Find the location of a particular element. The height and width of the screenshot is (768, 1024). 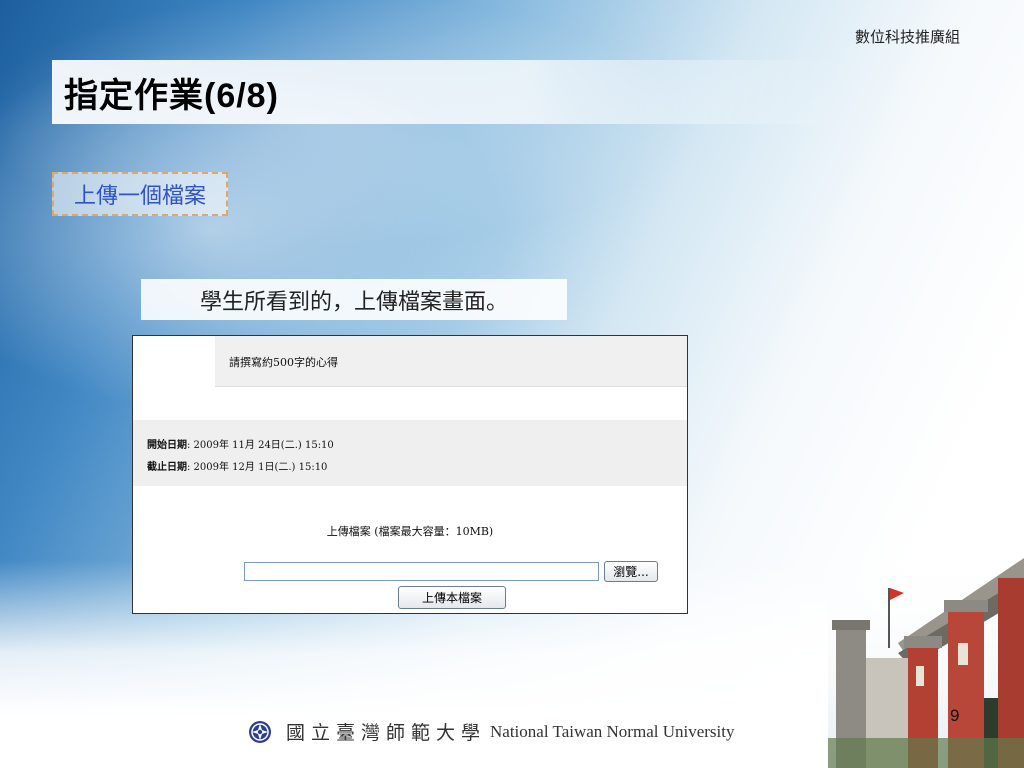

university-name-en: National Taiwan Normal University is located at coordinates (612, 731).